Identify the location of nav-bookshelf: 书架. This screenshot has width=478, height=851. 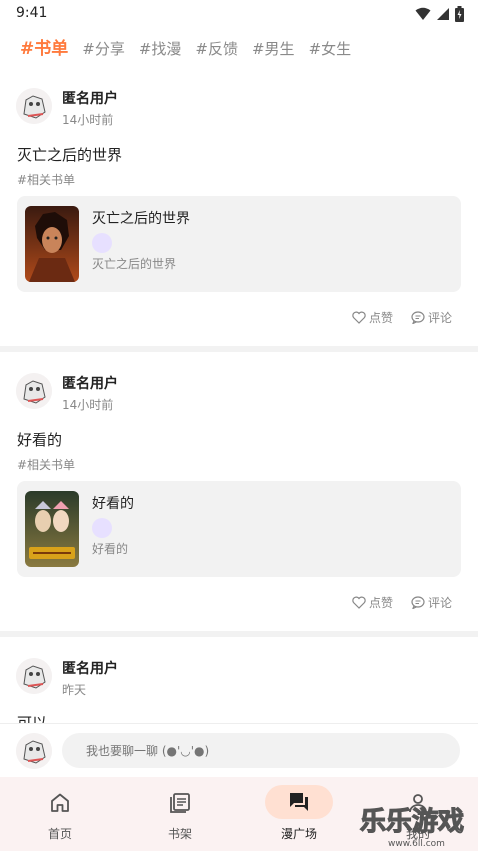
(180, 814).